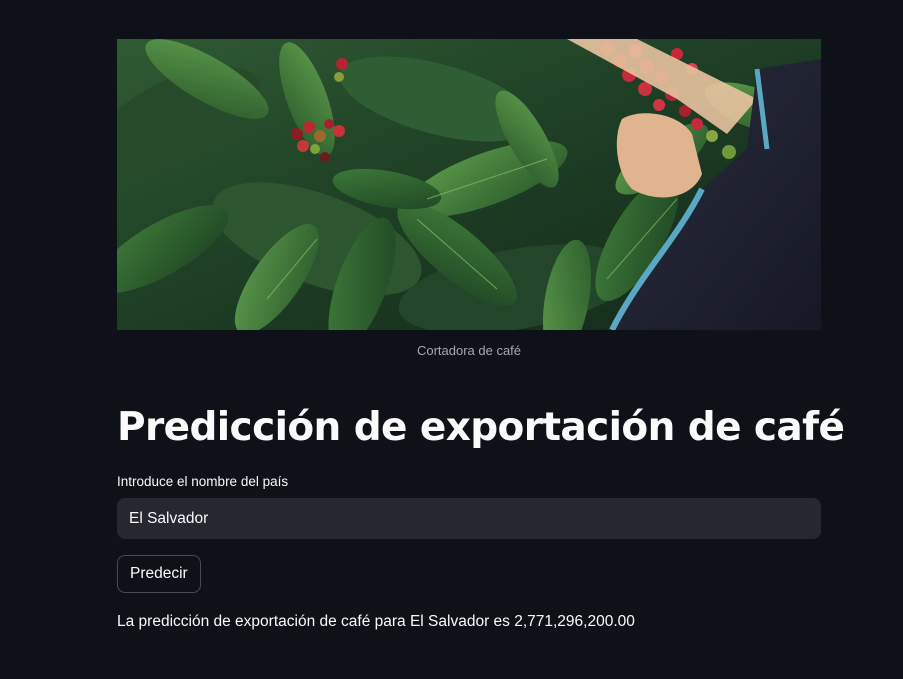 The image size is (903, 679). Describe the element at coordinates (481, 427) in the screenshot. I see `page-title: Predicción de exportación de café` at that location.